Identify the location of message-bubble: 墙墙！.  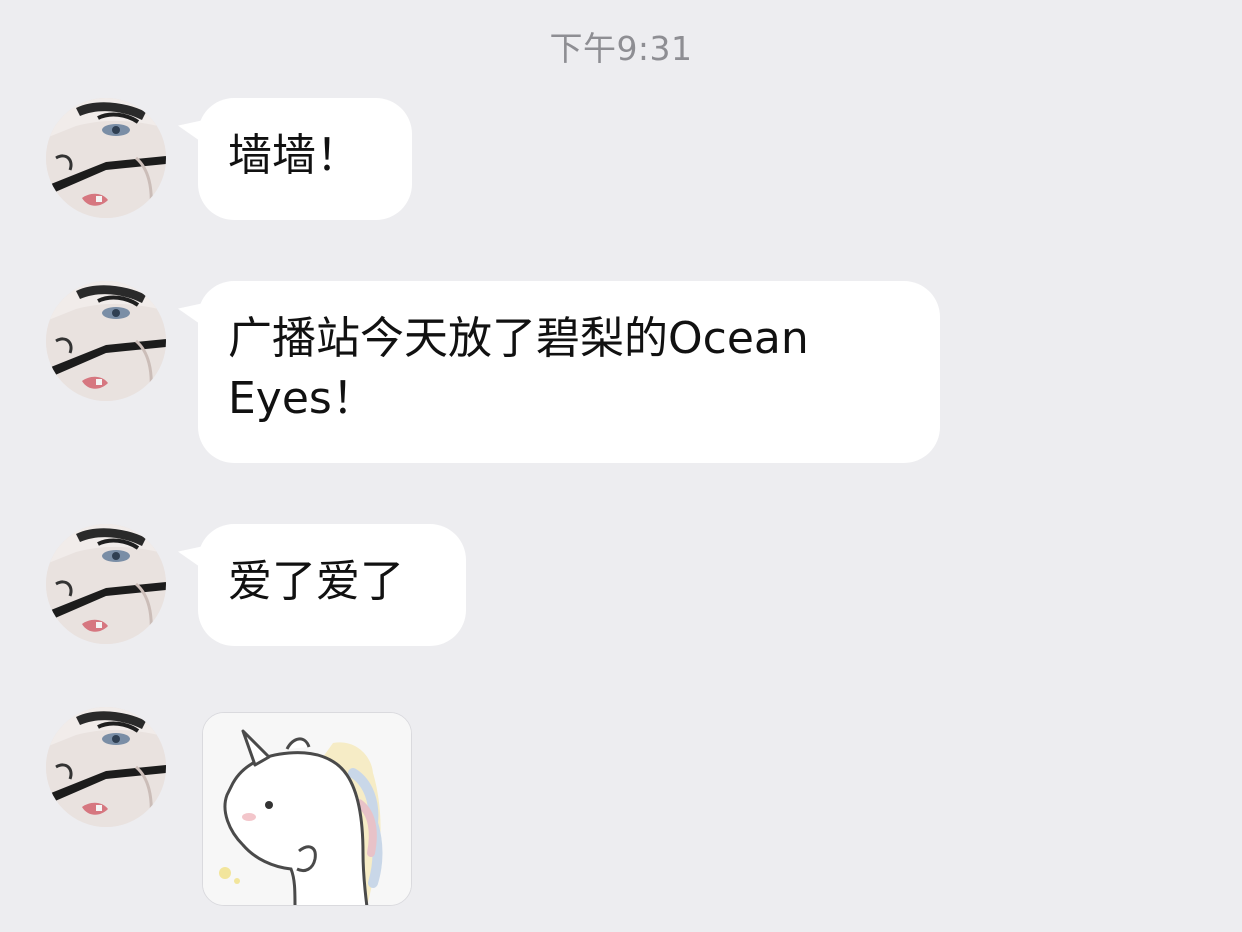
(305, 159).